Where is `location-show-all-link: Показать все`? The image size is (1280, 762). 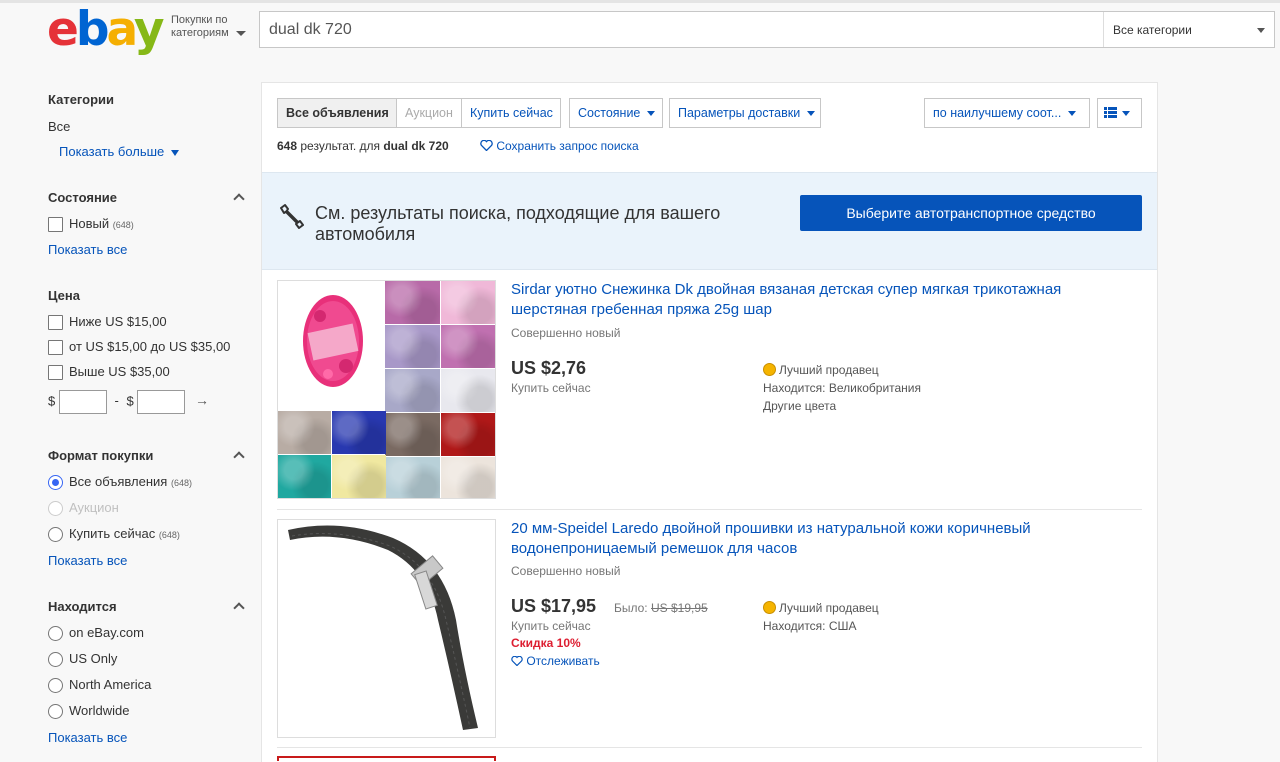 location-show-all-link: Показать все is located at coordinates (87, 737).